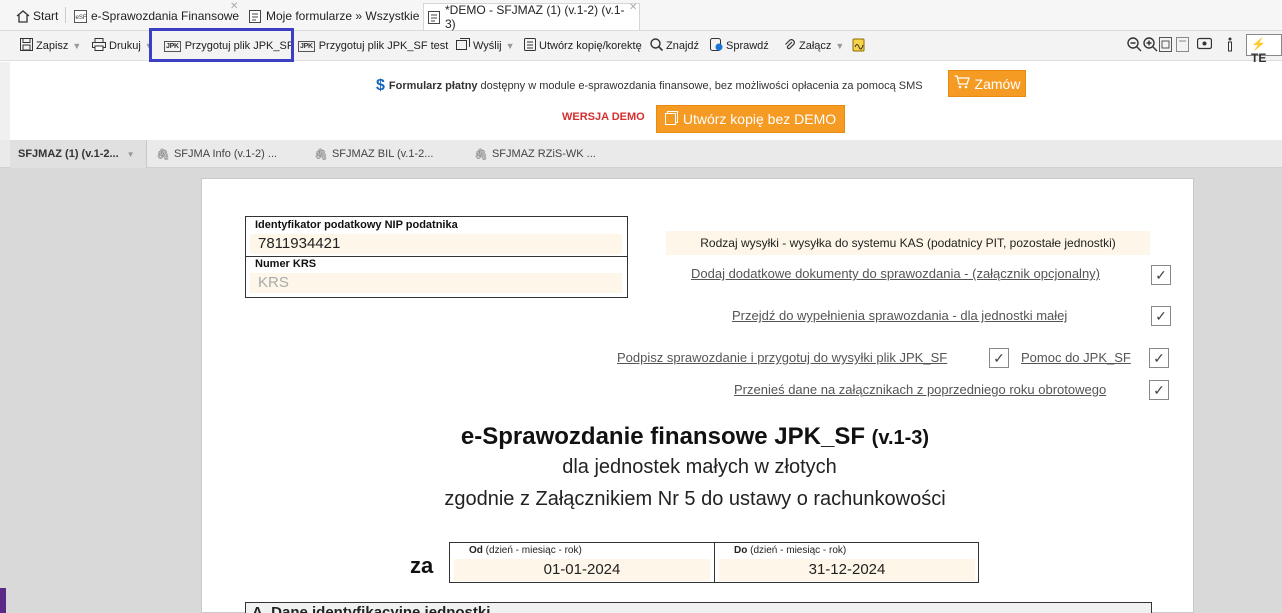  Describe the element at coordinates (23, 16) in the screenshot. I see `home-icon` at that location.